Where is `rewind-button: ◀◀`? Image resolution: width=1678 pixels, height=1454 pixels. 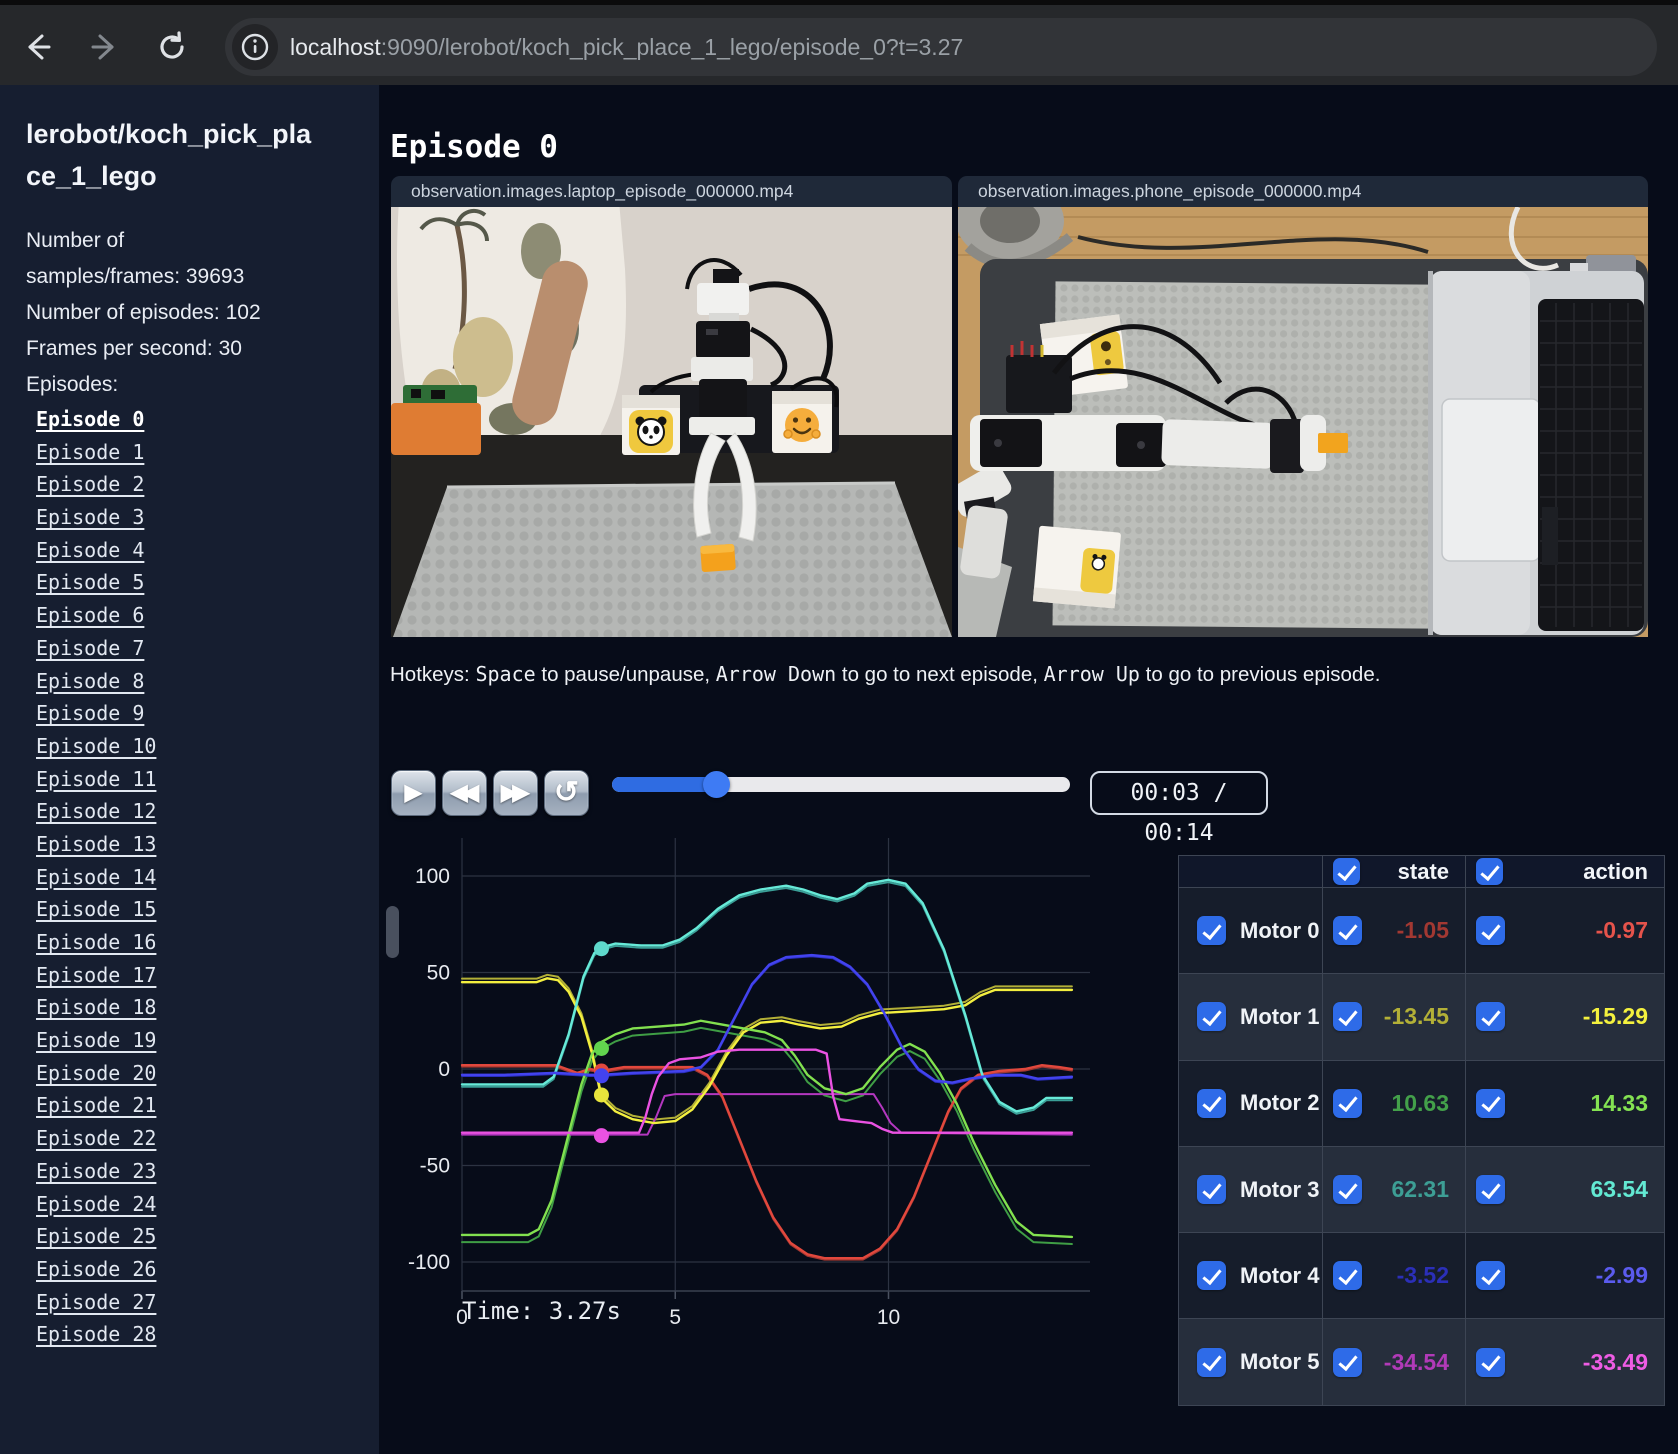
rewind-button: ◀◀ is located at coordinates (464, 793).